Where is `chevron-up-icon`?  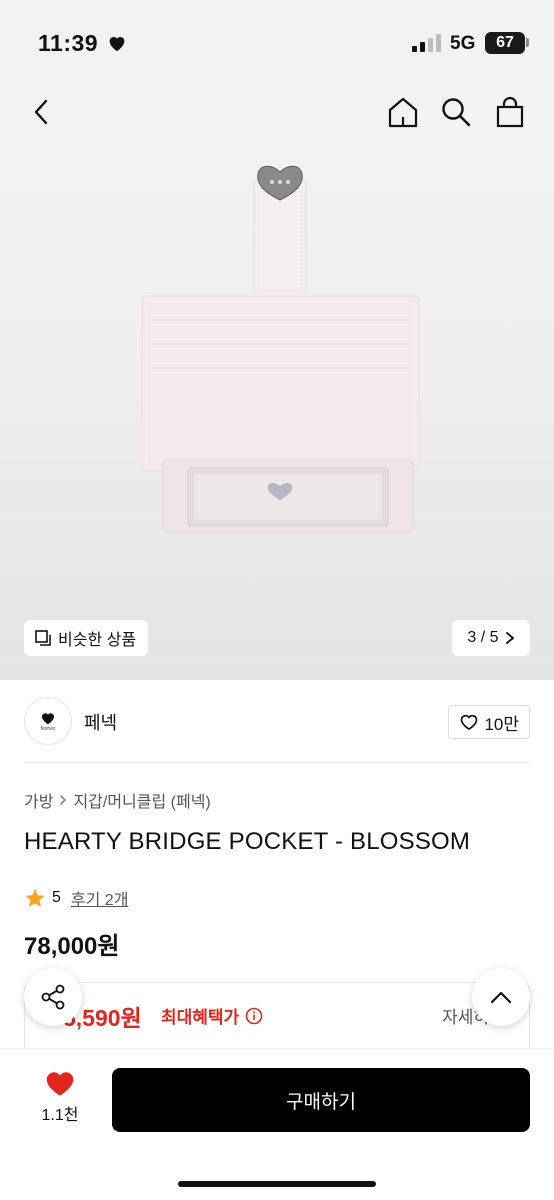 chevron-up-icon is located at coordinates (501, 997).